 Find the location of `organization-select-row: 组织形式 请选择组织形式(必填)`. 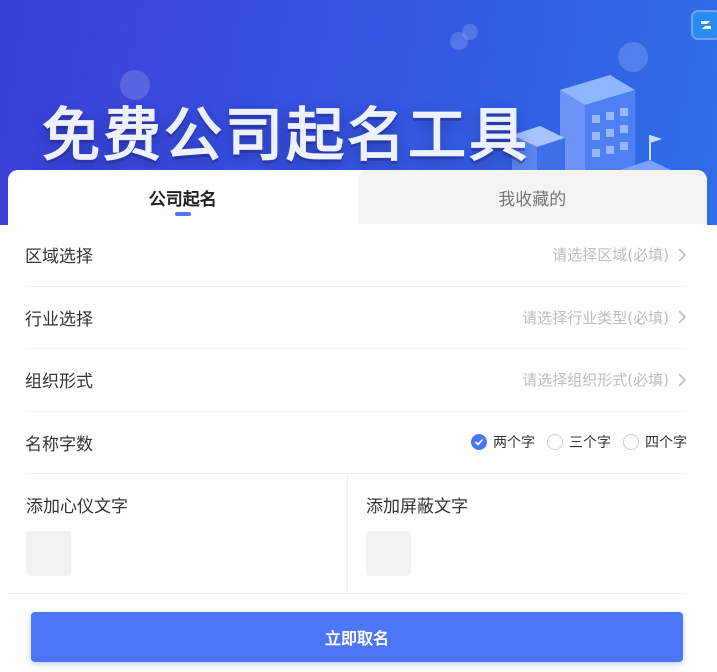

organization-select-row: 组织形式 请选择组织形式(必填) is located at coordinates (356, 380).